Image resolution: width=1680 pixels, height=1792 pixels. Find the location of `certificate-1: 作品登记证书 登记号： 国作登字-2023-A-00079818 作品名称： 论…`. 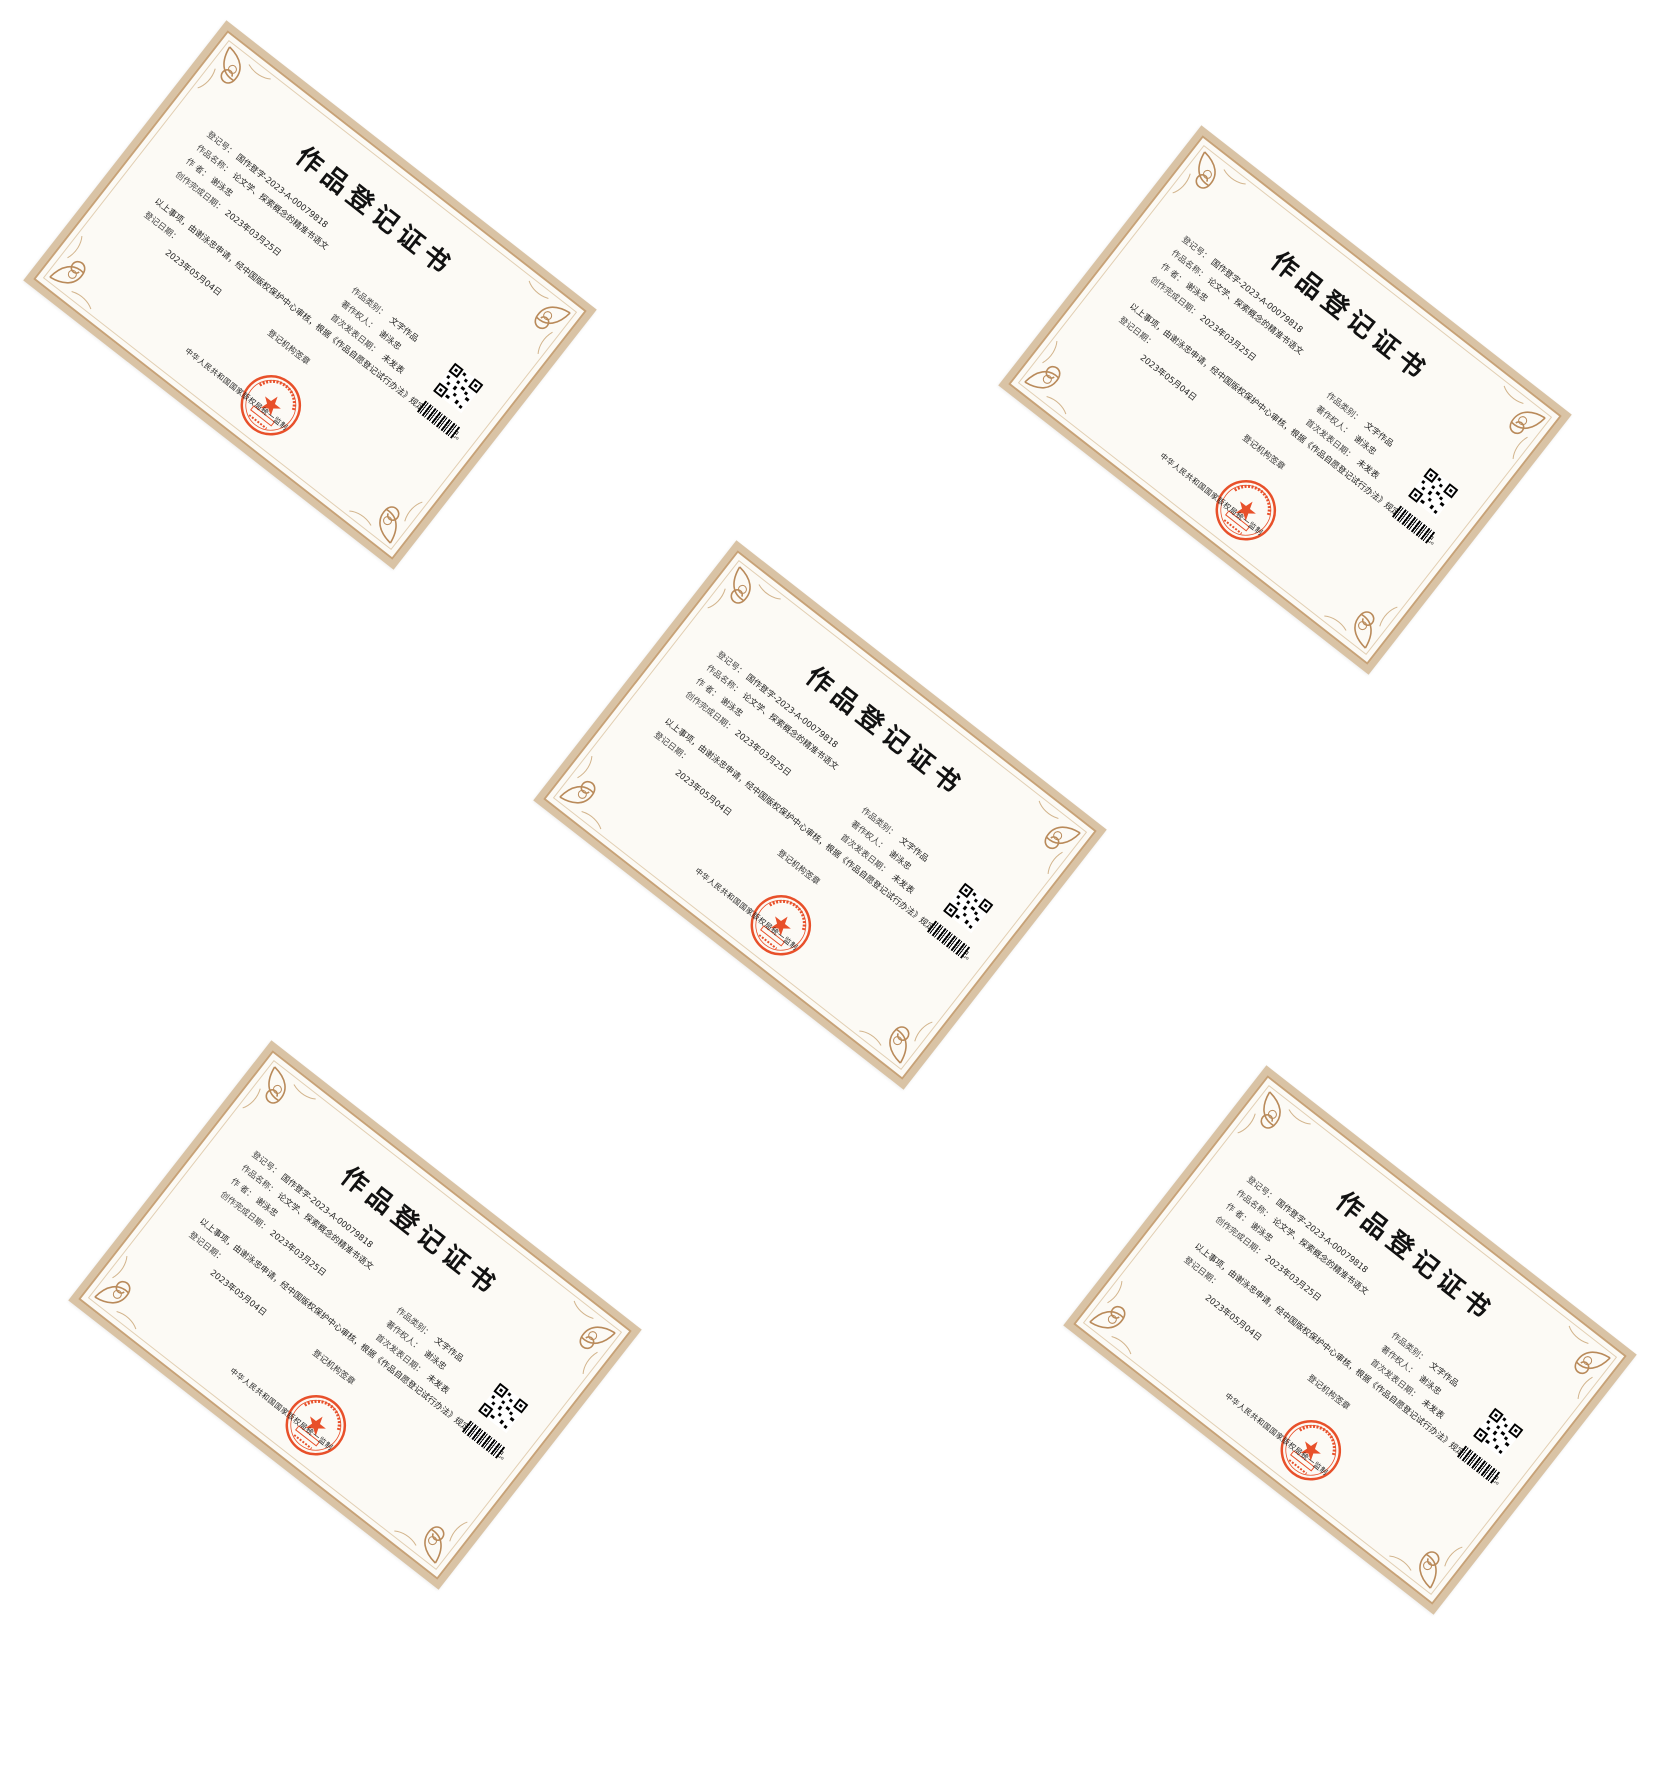

certificate-1: 作品登记证书 登记号： 国作登字-2023-A-00079818 作品名称： 论… is located at coordinates (310, 295).